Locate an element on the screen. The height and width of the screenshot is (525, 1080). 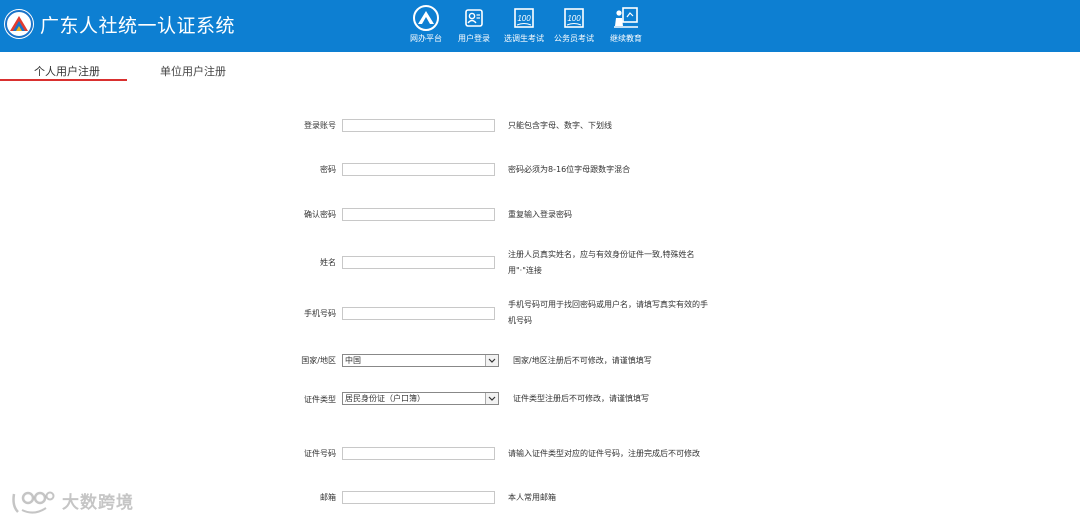
id-number-input is located at coordinates (418, 453).